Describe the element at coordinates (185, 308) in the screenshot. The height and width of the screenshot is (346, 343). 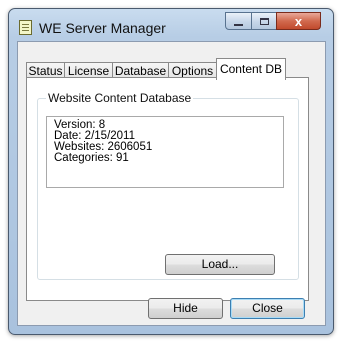
I see `hide-button: Hide` at that location.